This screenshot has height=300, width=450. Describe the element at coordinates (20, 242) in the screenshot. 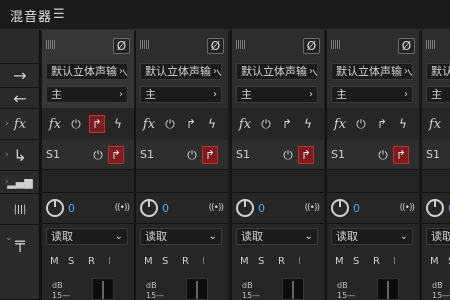

I see `automation-icon: ╤` at that location.